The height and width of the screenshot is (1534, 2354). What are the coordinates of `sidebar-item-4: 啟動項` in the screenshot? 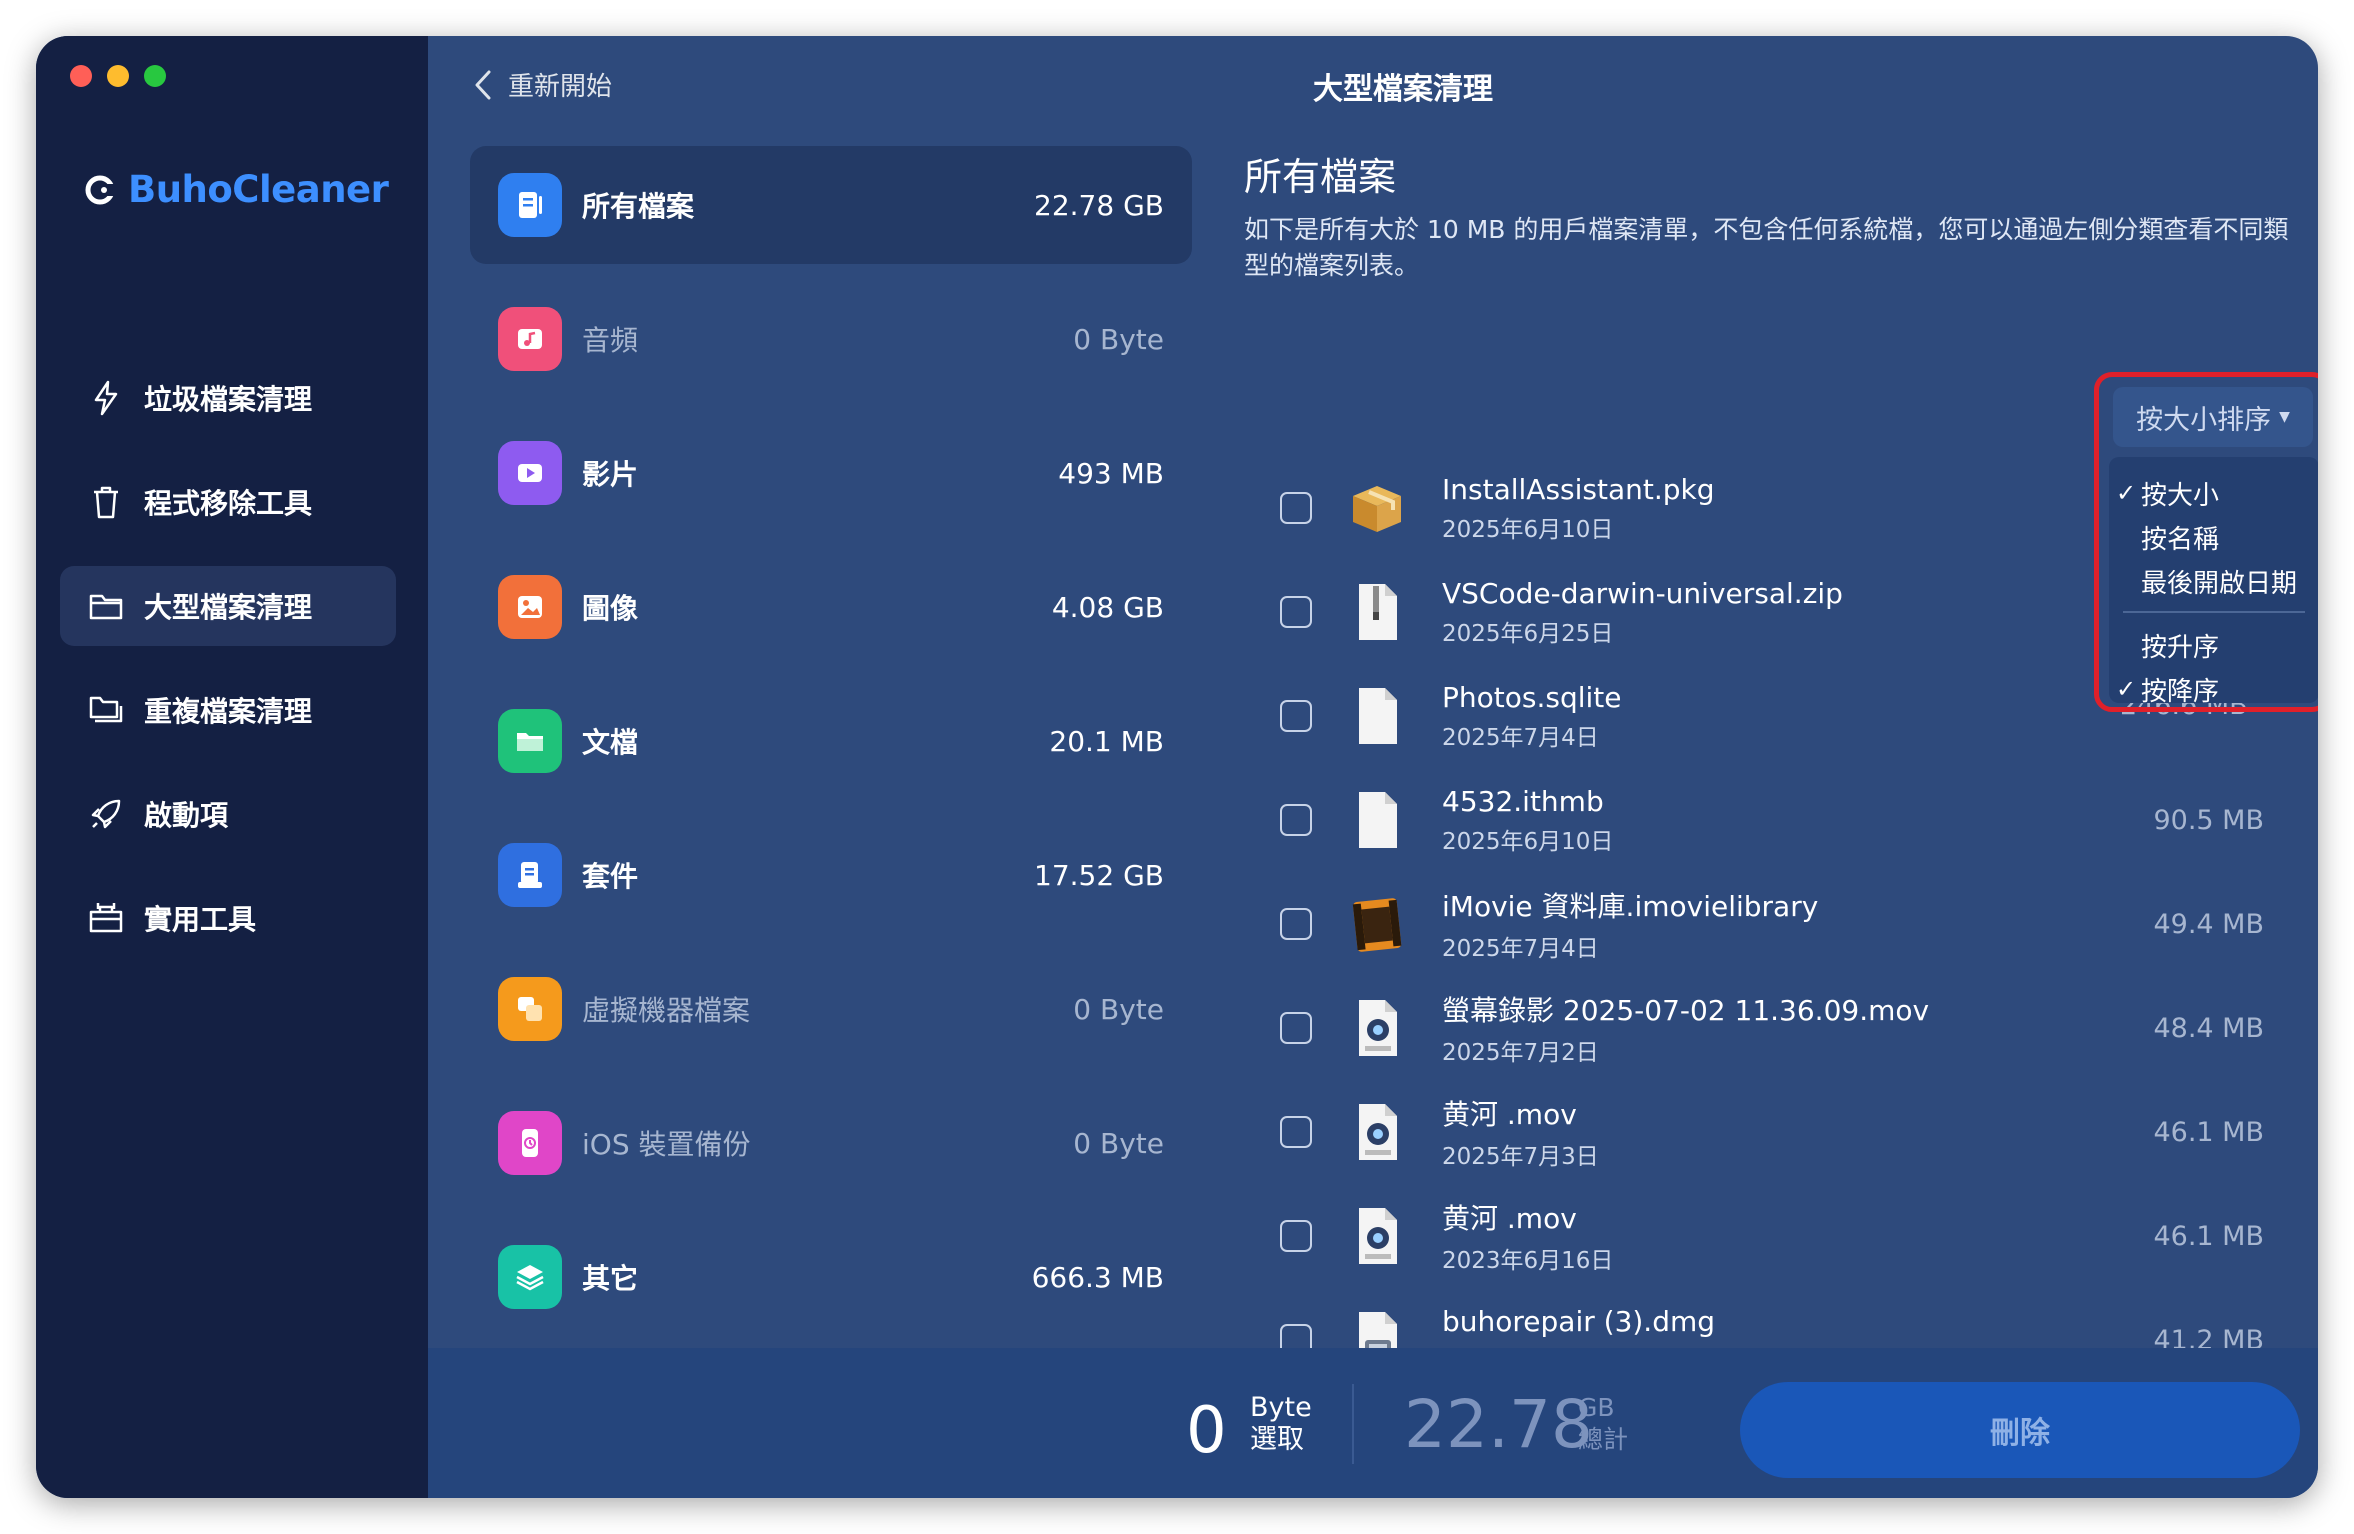 It's located at (228, 814).